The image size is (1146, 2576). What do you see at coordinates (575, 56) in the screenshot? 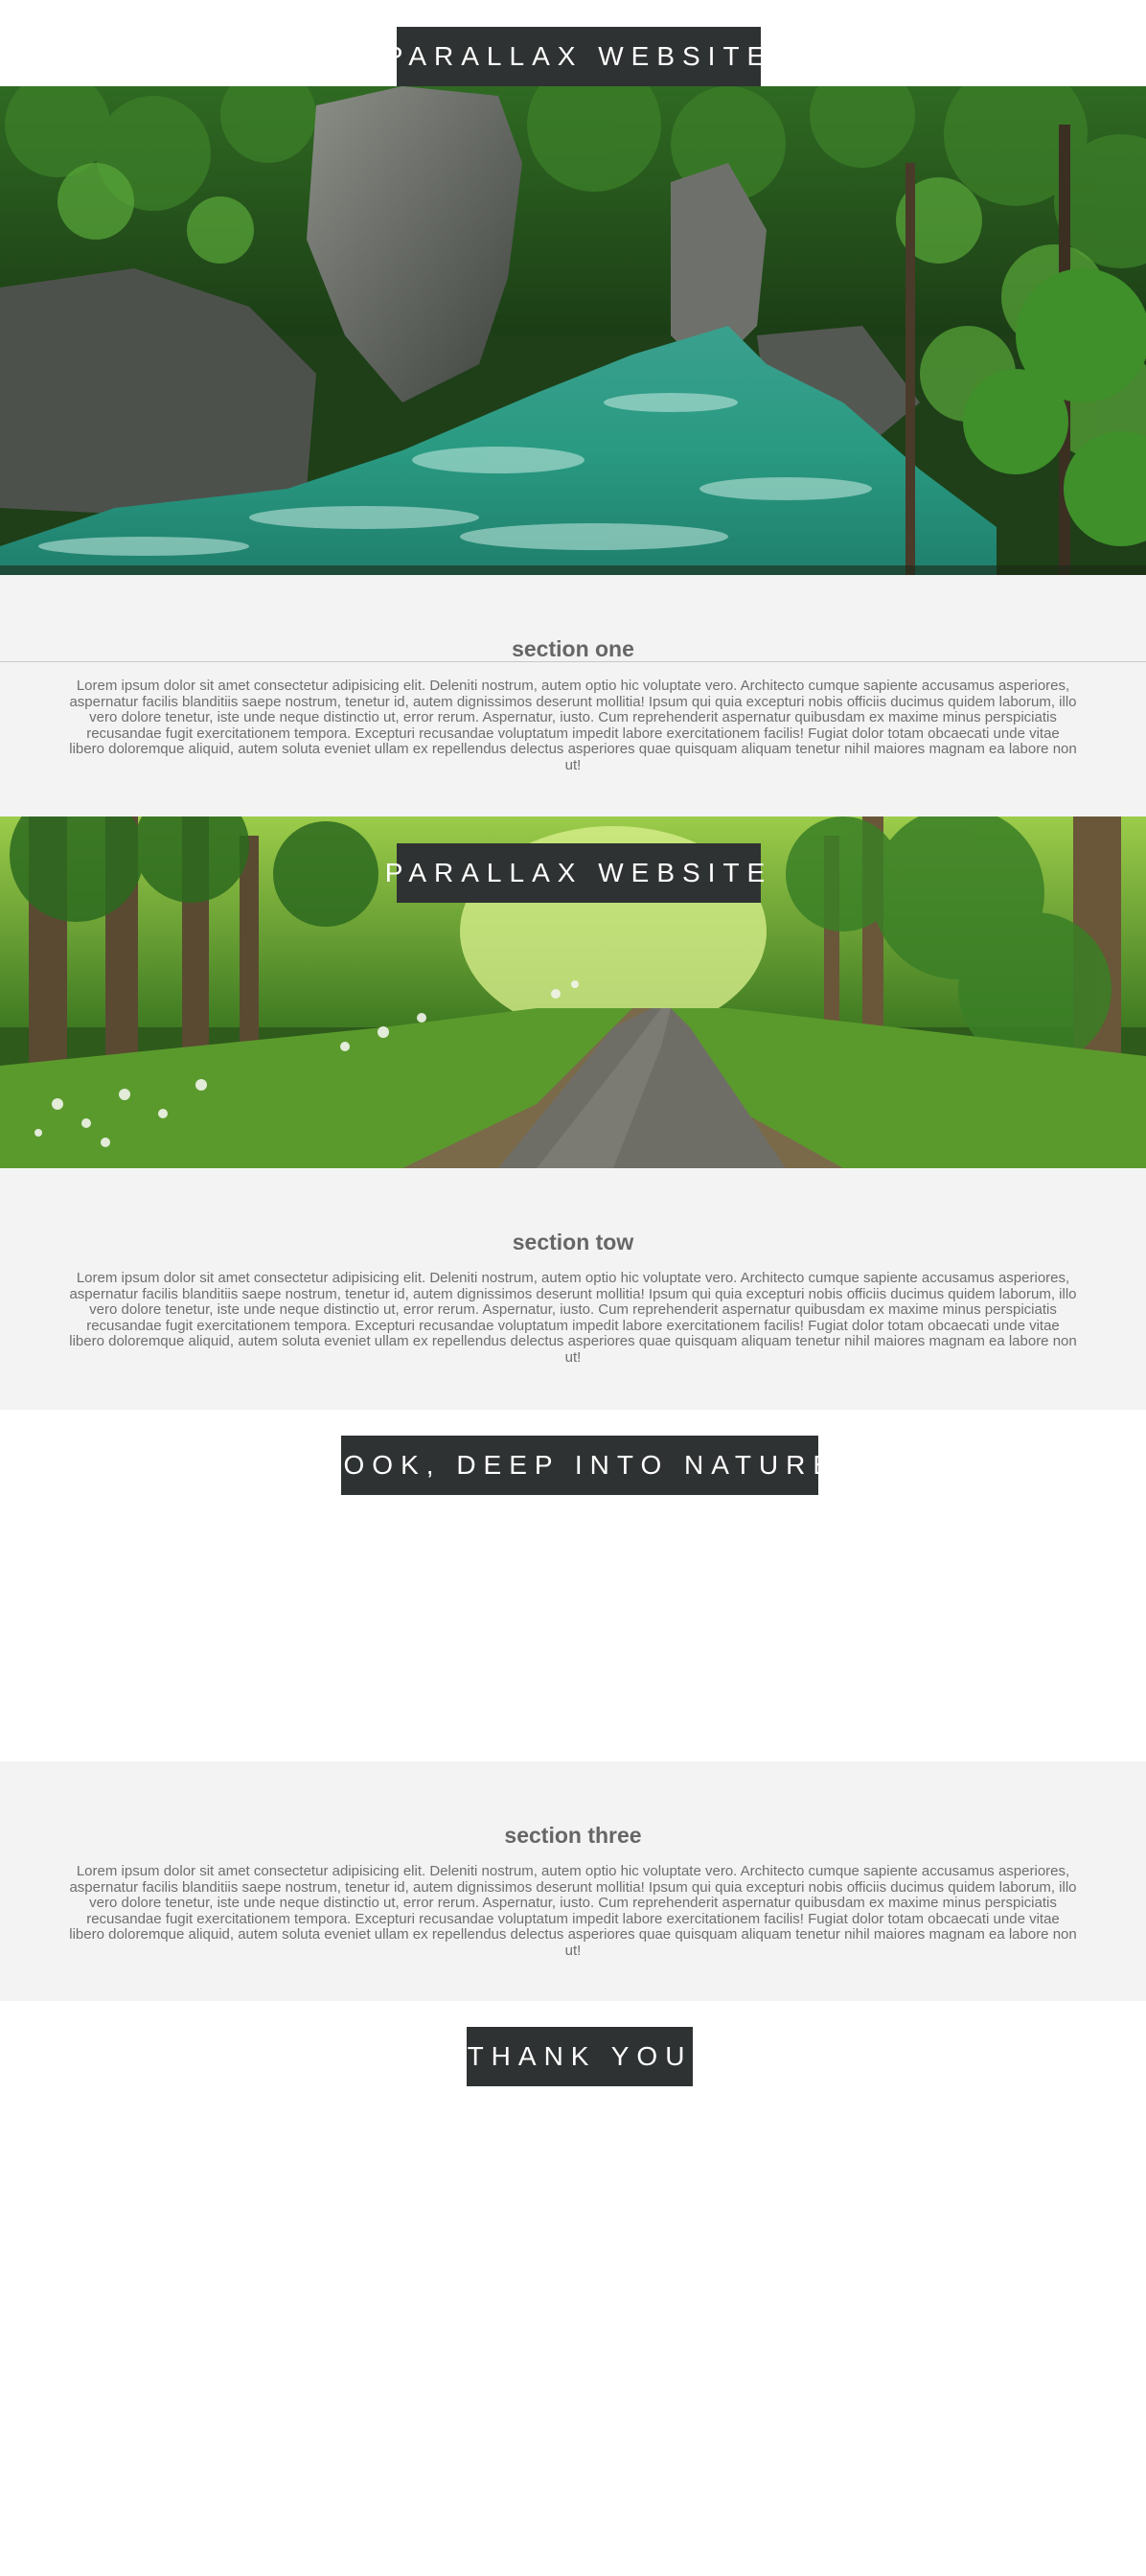
I see `hero-title-1: PARALLAX WEBSITE` at bounding box center [575, 56].